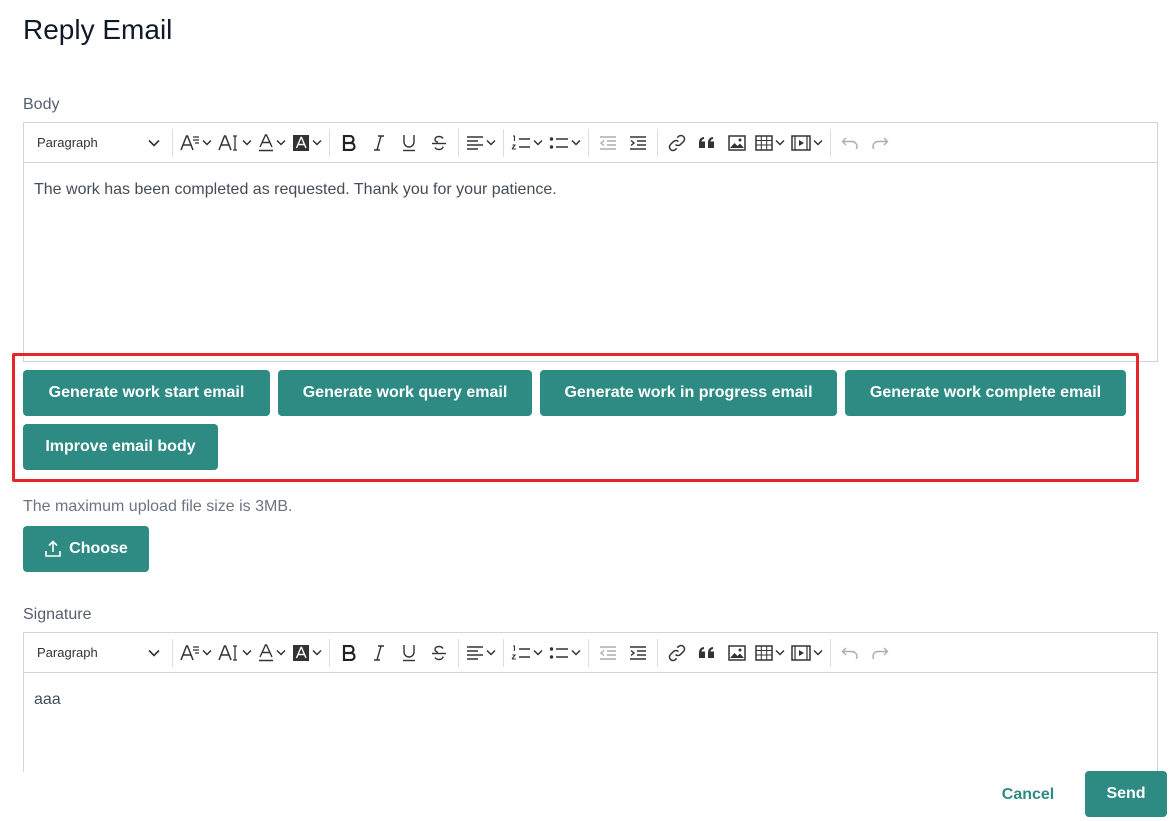  I want to click on link-icon, so click(677, 142).